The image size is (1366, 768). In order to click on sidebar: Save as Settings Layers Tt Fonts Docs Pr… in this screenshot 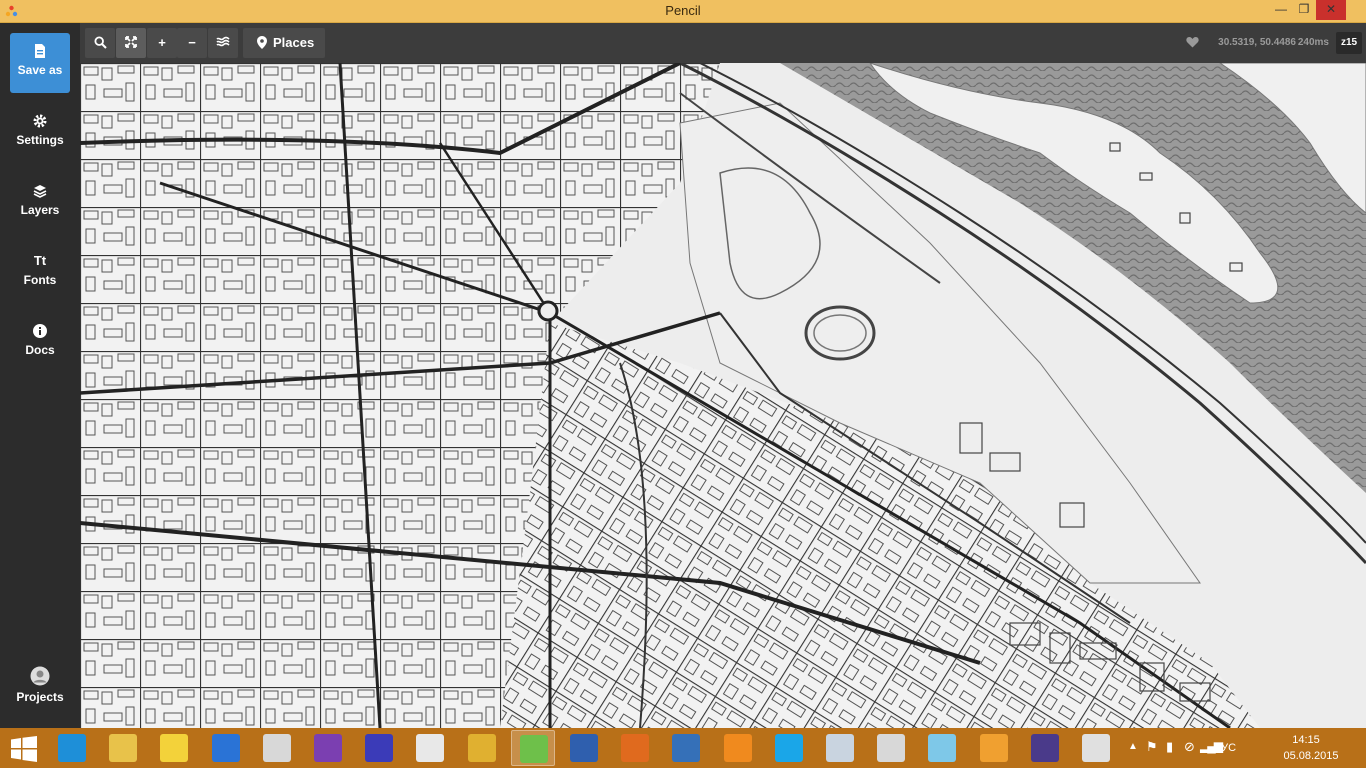, I will do `click(40, 375)`.